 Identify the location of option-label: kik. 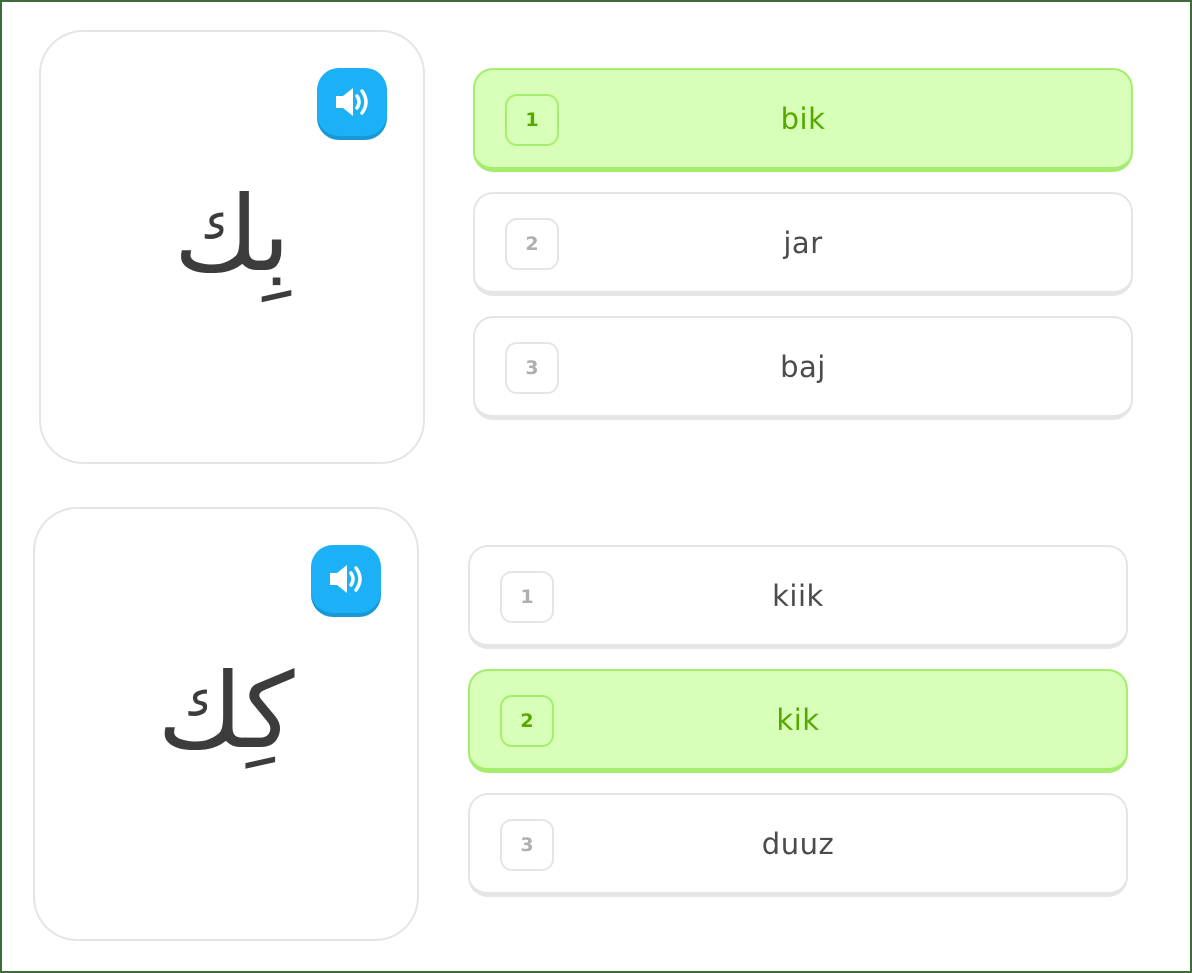
(798, 720).